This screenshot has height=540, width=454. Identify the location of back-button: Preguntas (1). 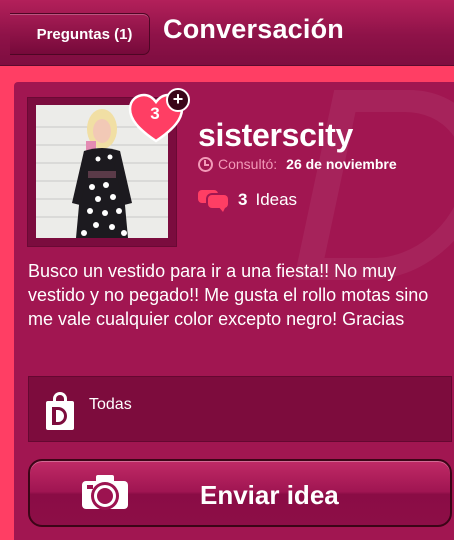
(80, 34).